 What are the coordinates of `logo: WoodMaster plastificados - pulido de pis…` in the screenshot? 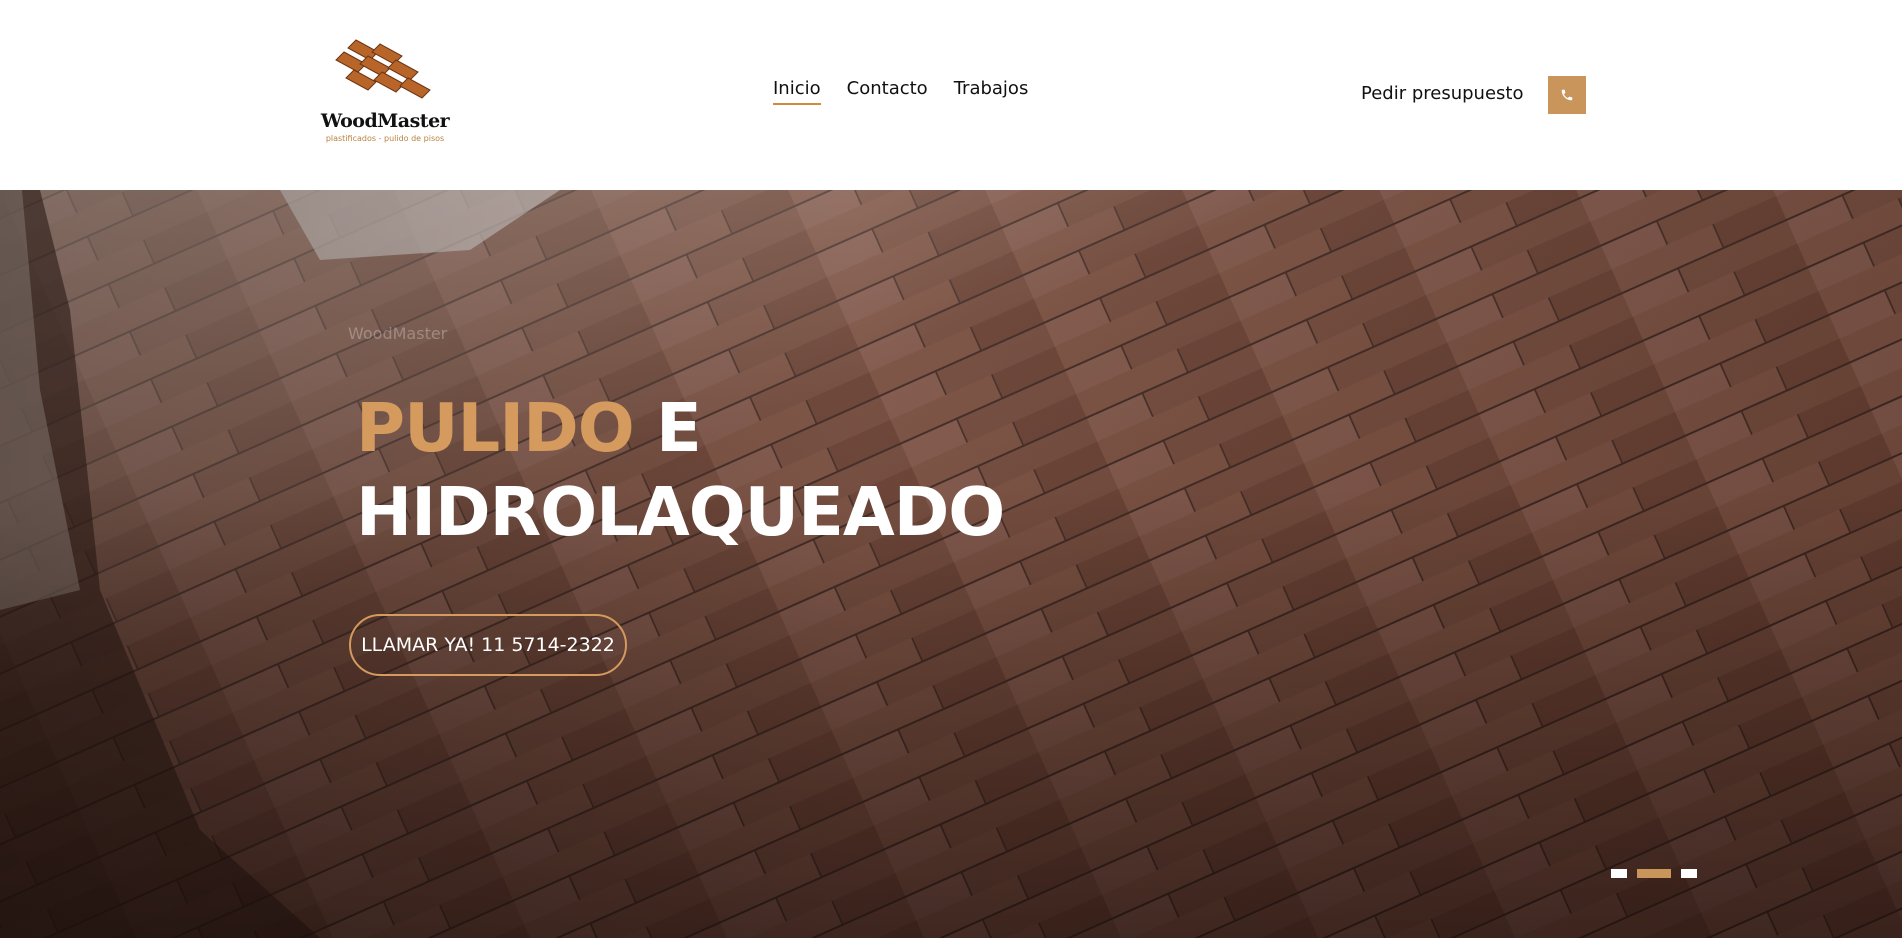 It's located at (385, 93).